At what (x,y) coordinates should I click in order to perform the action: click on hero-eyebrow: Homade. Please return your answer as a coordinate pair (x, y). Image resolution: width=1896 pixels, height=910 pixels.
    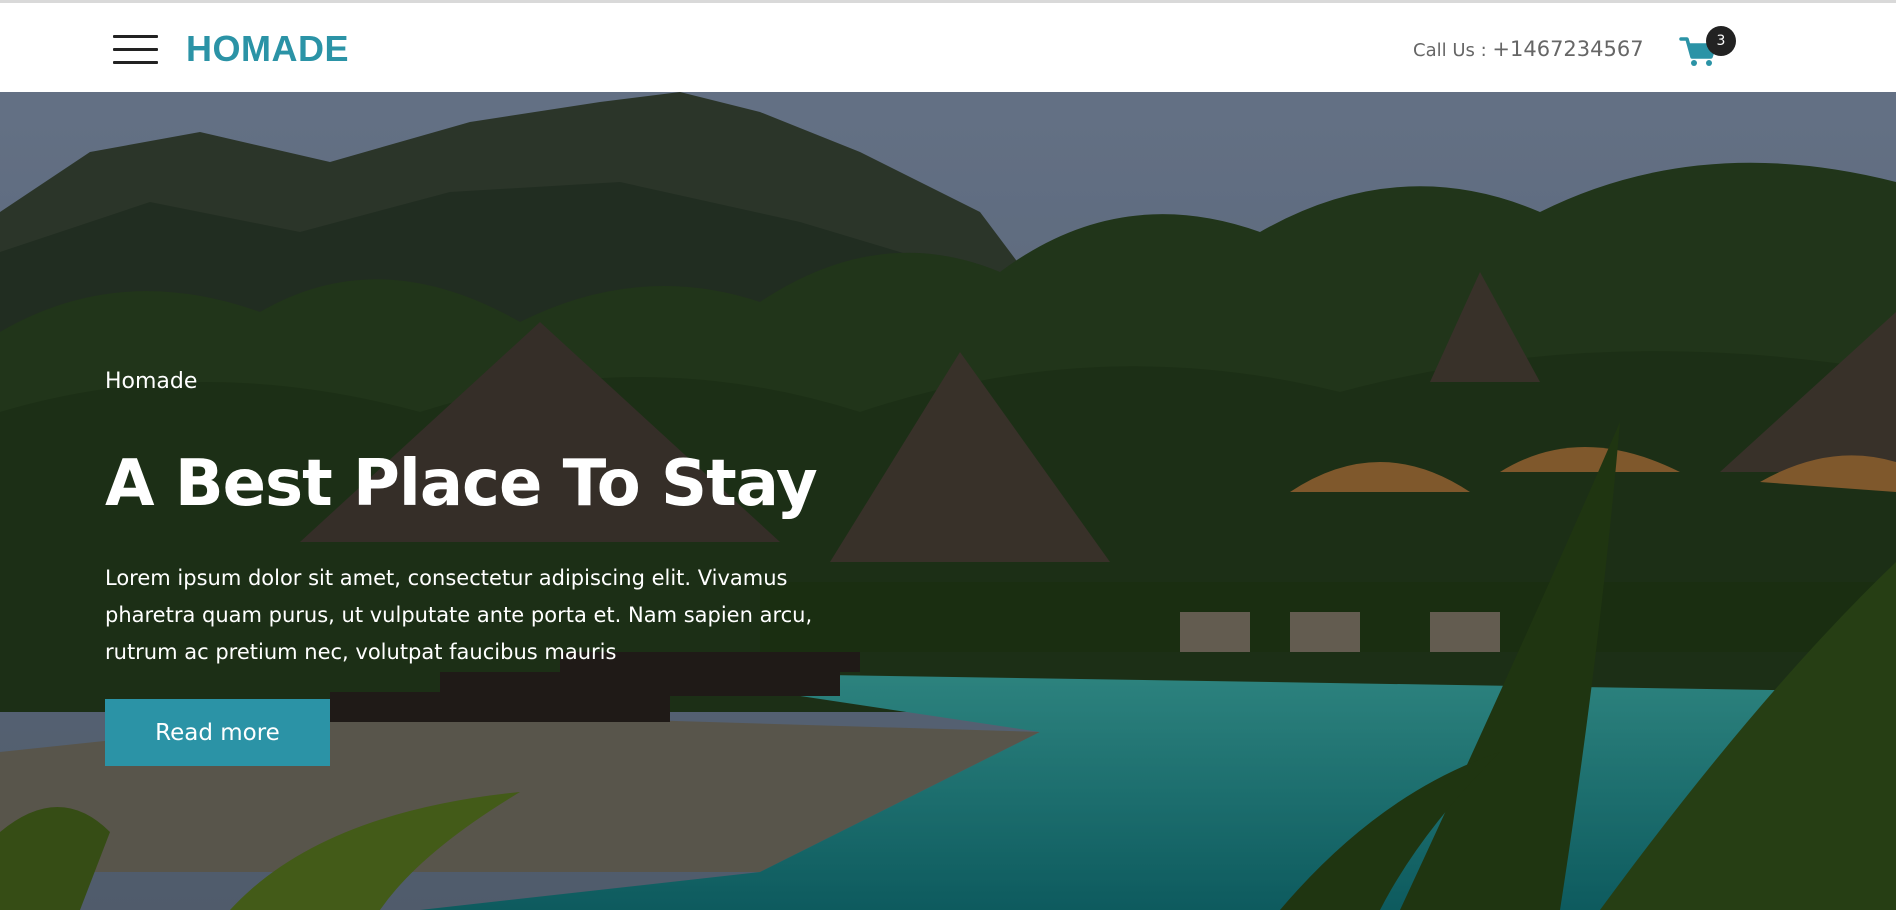
    Looking at the image, I should click on (151, 381).